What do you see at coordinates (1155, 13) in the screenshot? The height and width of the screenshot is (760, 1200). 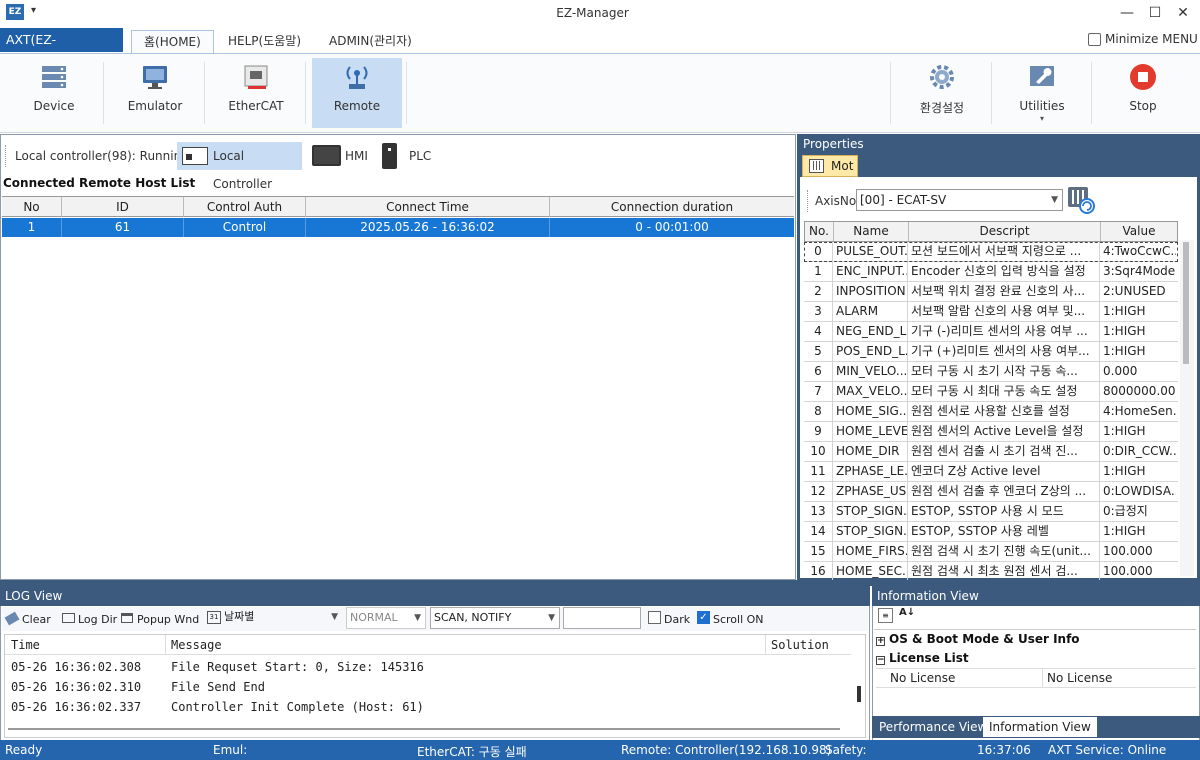 I see `maximize-window-button: ☐` at bounding box center [1155, 13].